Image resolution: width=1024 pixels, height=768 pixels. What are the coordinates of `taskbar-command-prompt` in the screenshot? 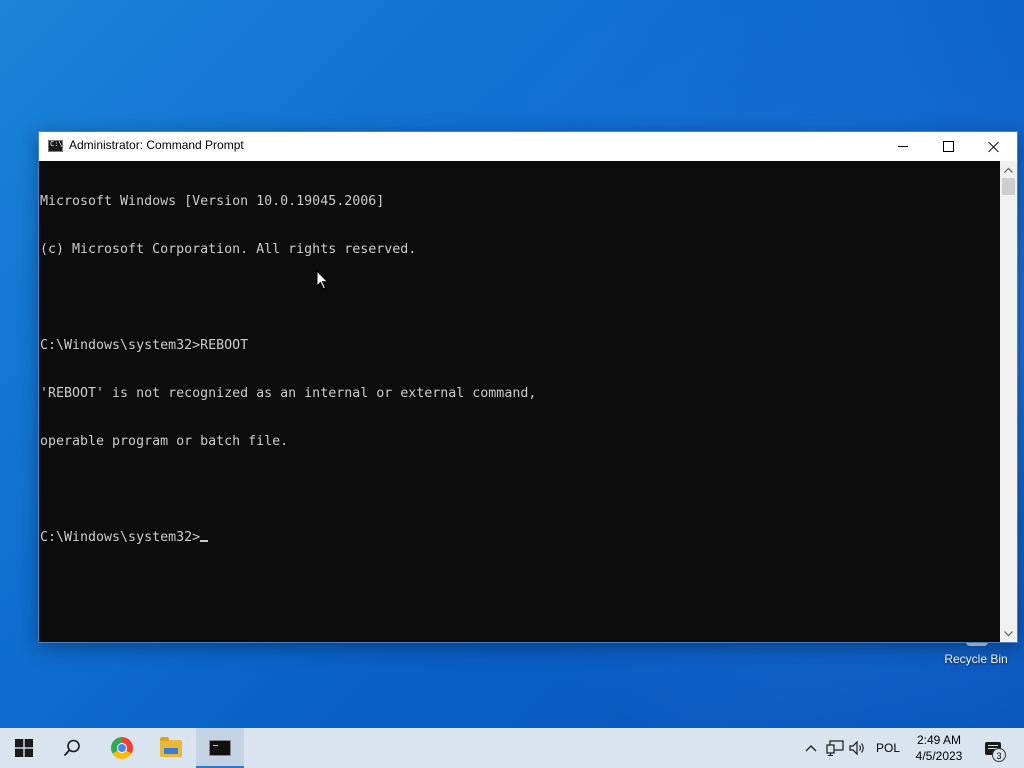 It's located at (220, 748).